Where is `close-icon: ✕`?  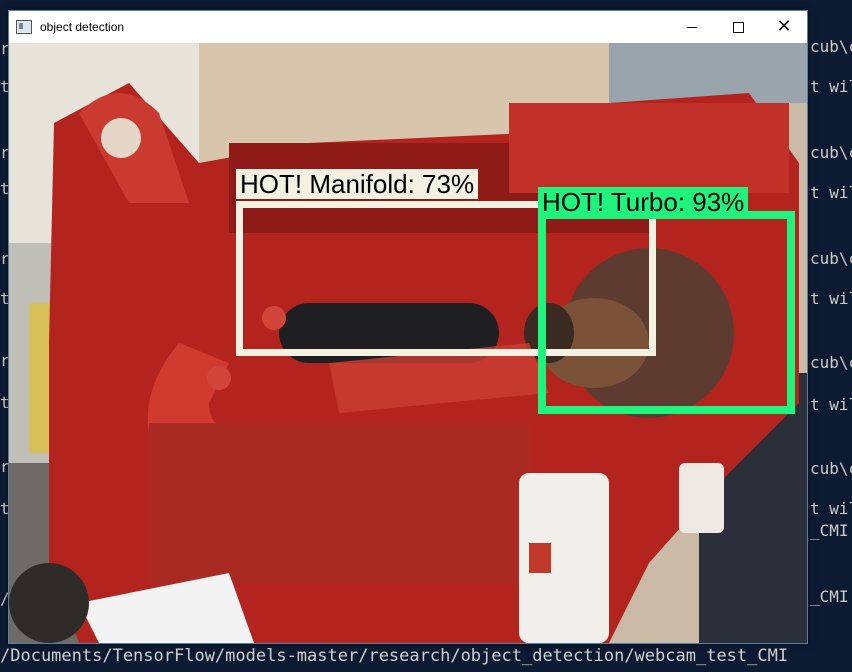
close-icon: ✕ is located at coordinates (784, 26).